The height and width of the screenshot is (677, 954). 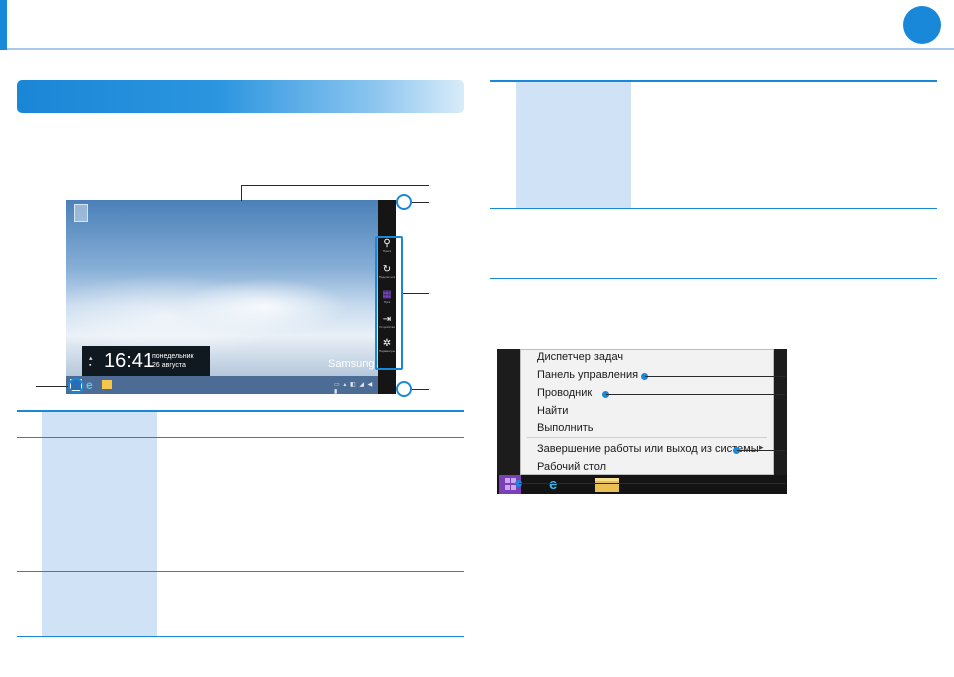 I want to click on system-tray: ▭ ▴ ◧ ◢ ◀ ▮, so click(x=356, y=387).